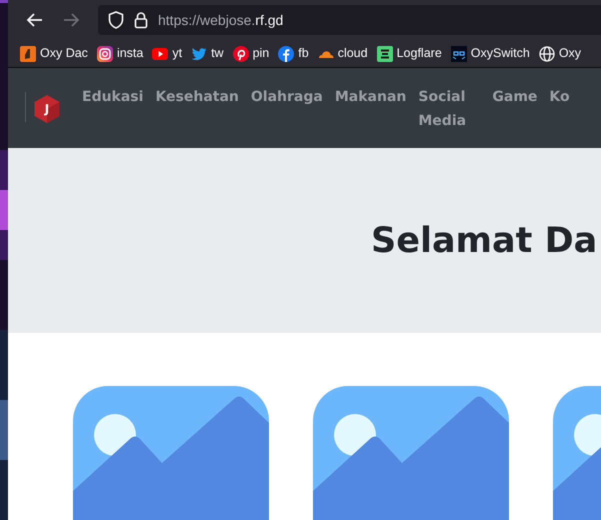 The image size is (601, 520). I want to click on address-bar: https://webjose.rf.gd, so click(349, 20).